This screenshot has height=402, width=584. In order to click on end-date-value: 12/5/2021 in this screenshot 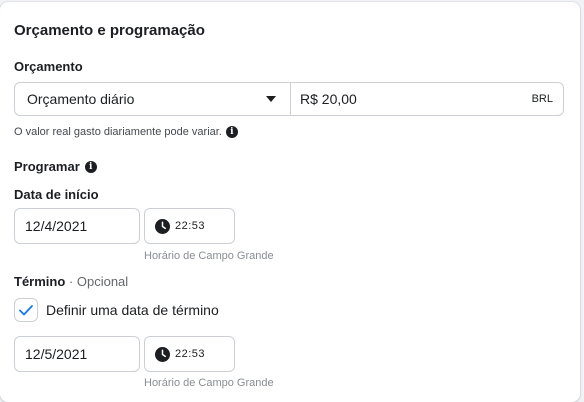, I will do `click(56, 354)`.